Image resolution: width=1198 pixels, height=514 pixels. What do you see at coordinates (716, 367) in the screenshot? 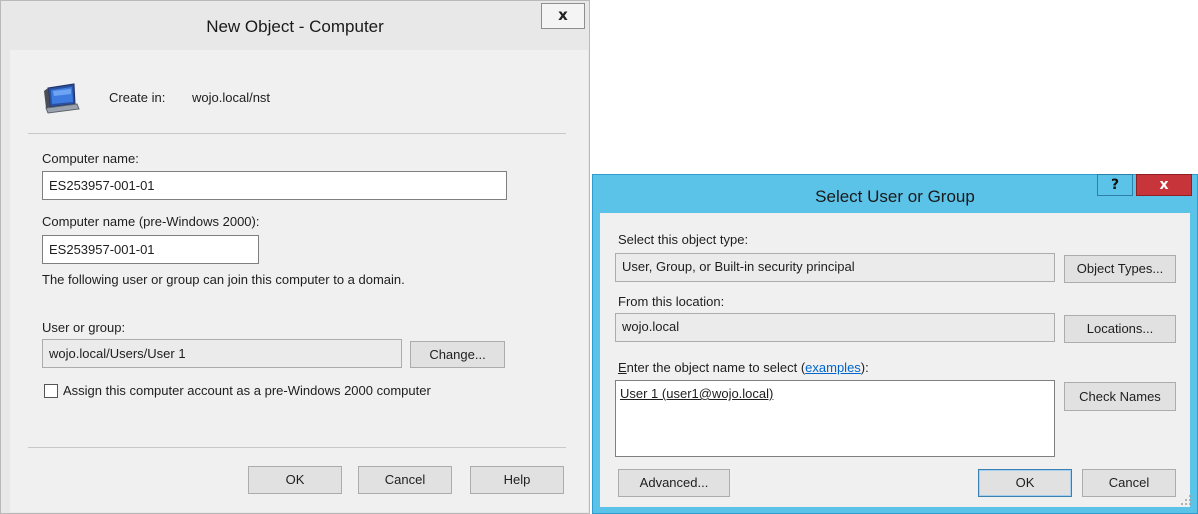
I see `enter-name-label-text: nter the object name to select (` at bounding box center [716, 367].